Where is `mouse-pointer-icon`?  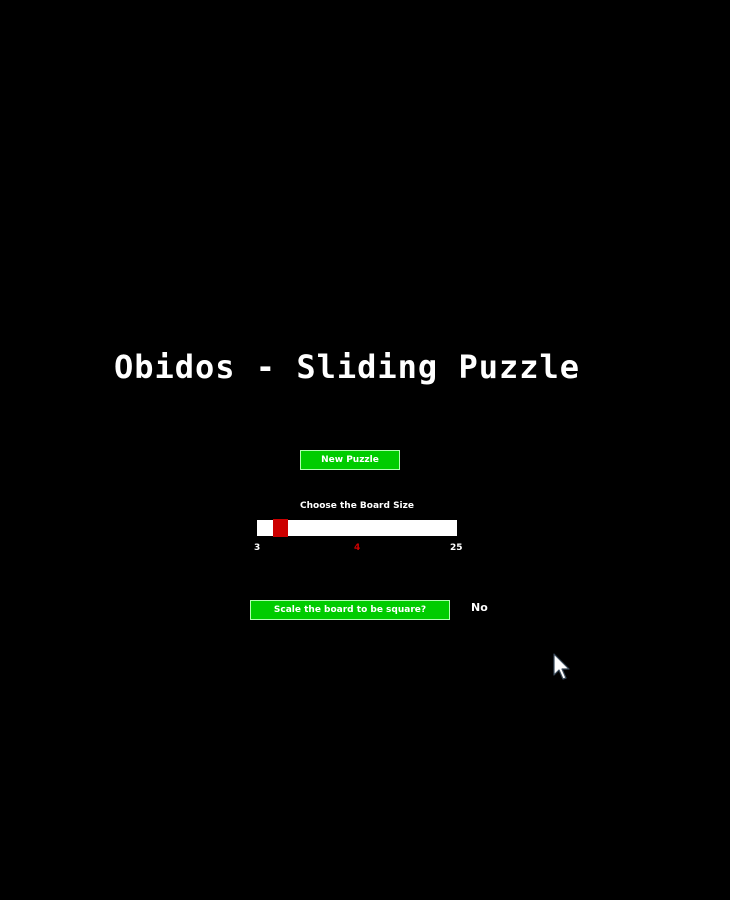
mouse-pointer-icon is located at coordinates (561, 666).